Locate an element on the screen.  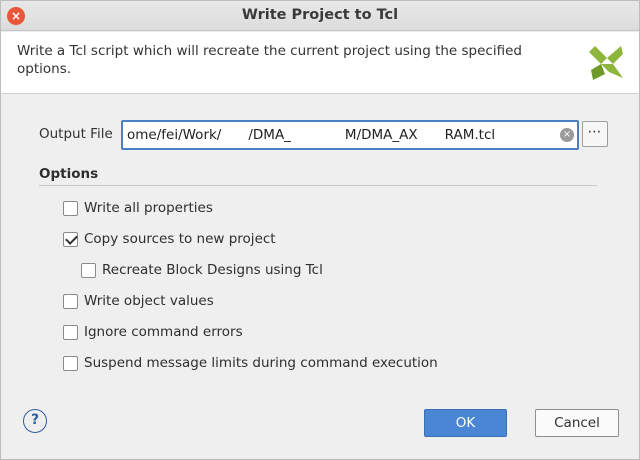
option-write-all-properties: Write all properties is located at coordinates (138, 208).